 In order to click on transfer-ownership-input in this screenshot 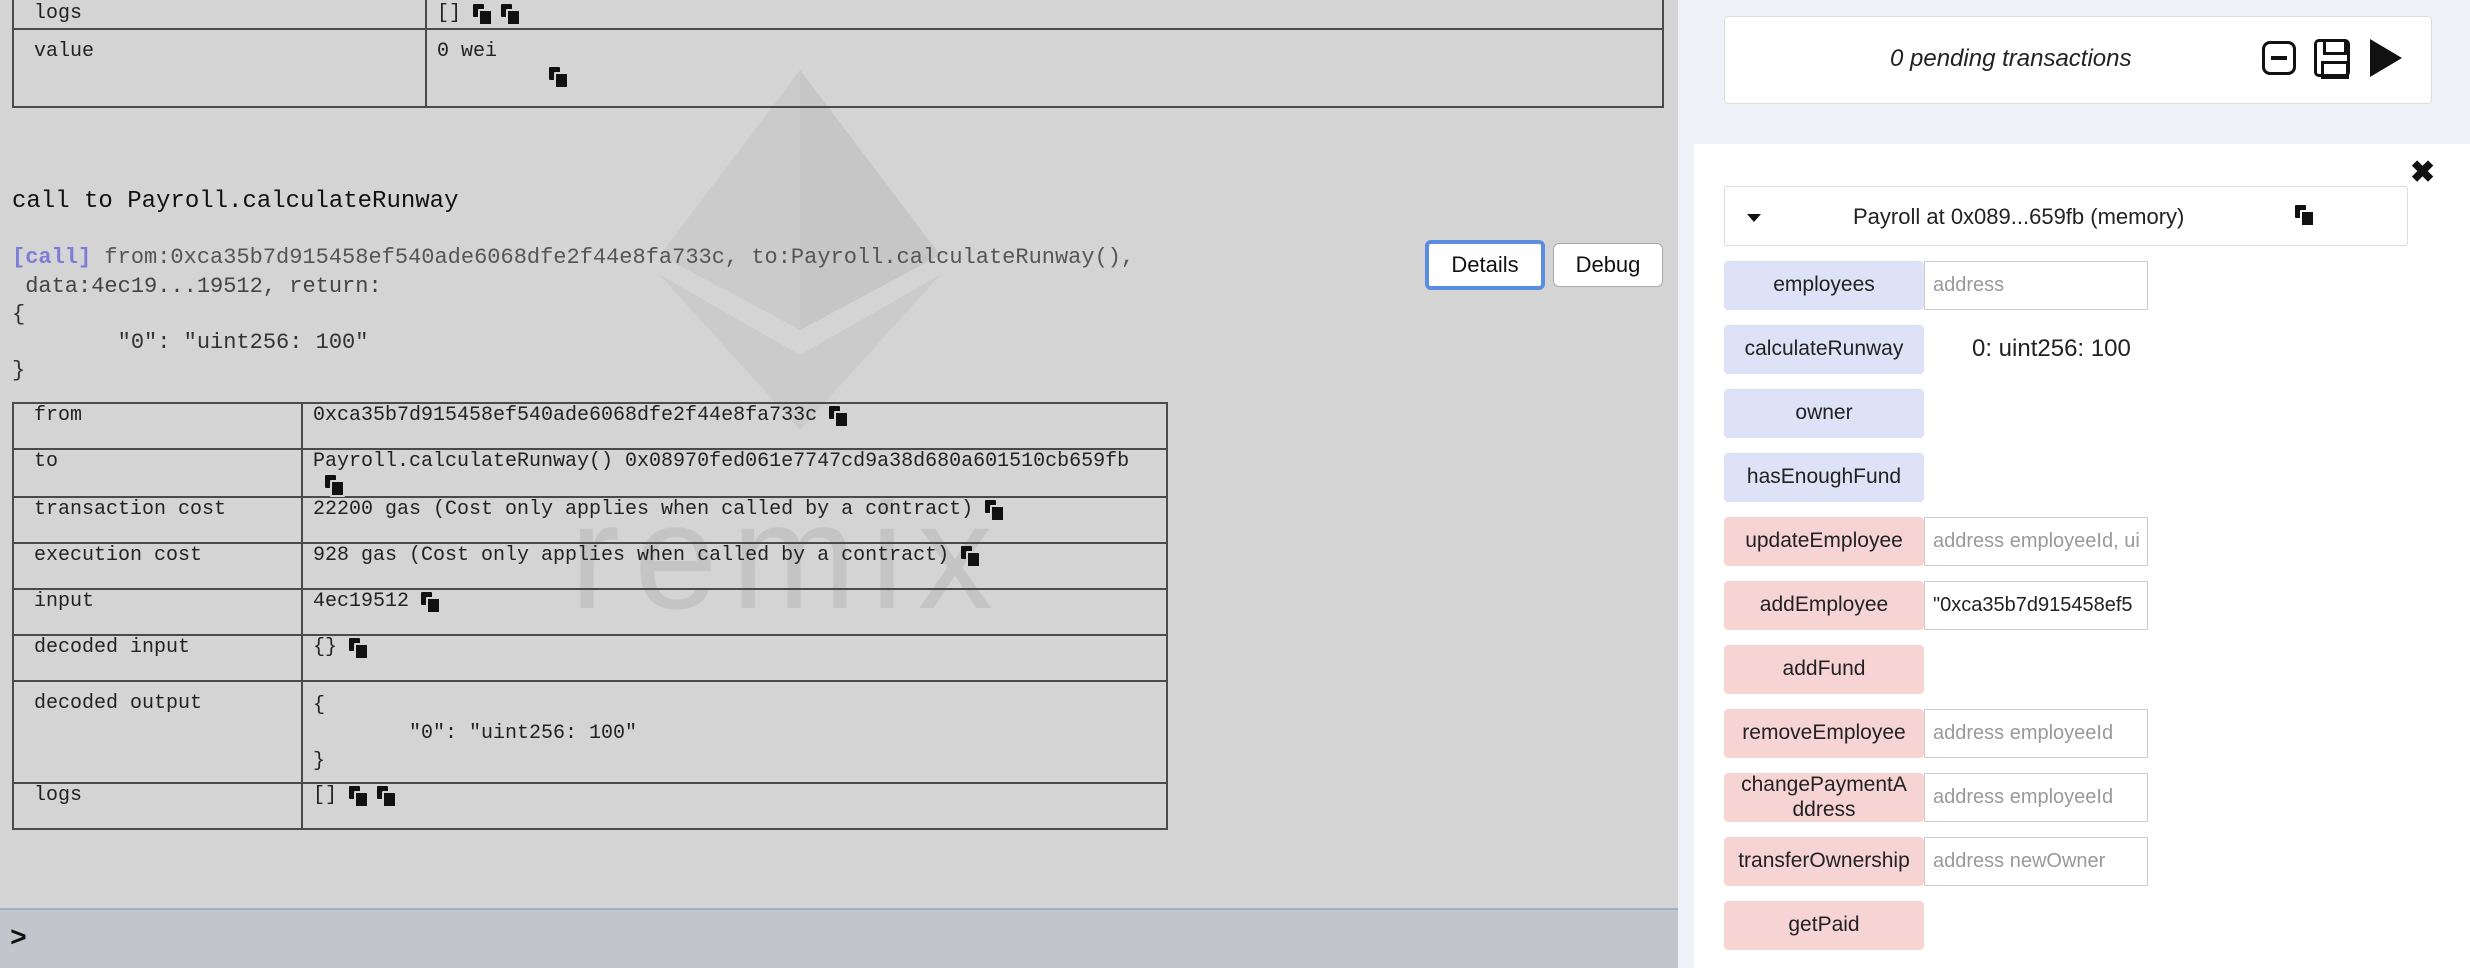, I will do `click(2036, 861)`.